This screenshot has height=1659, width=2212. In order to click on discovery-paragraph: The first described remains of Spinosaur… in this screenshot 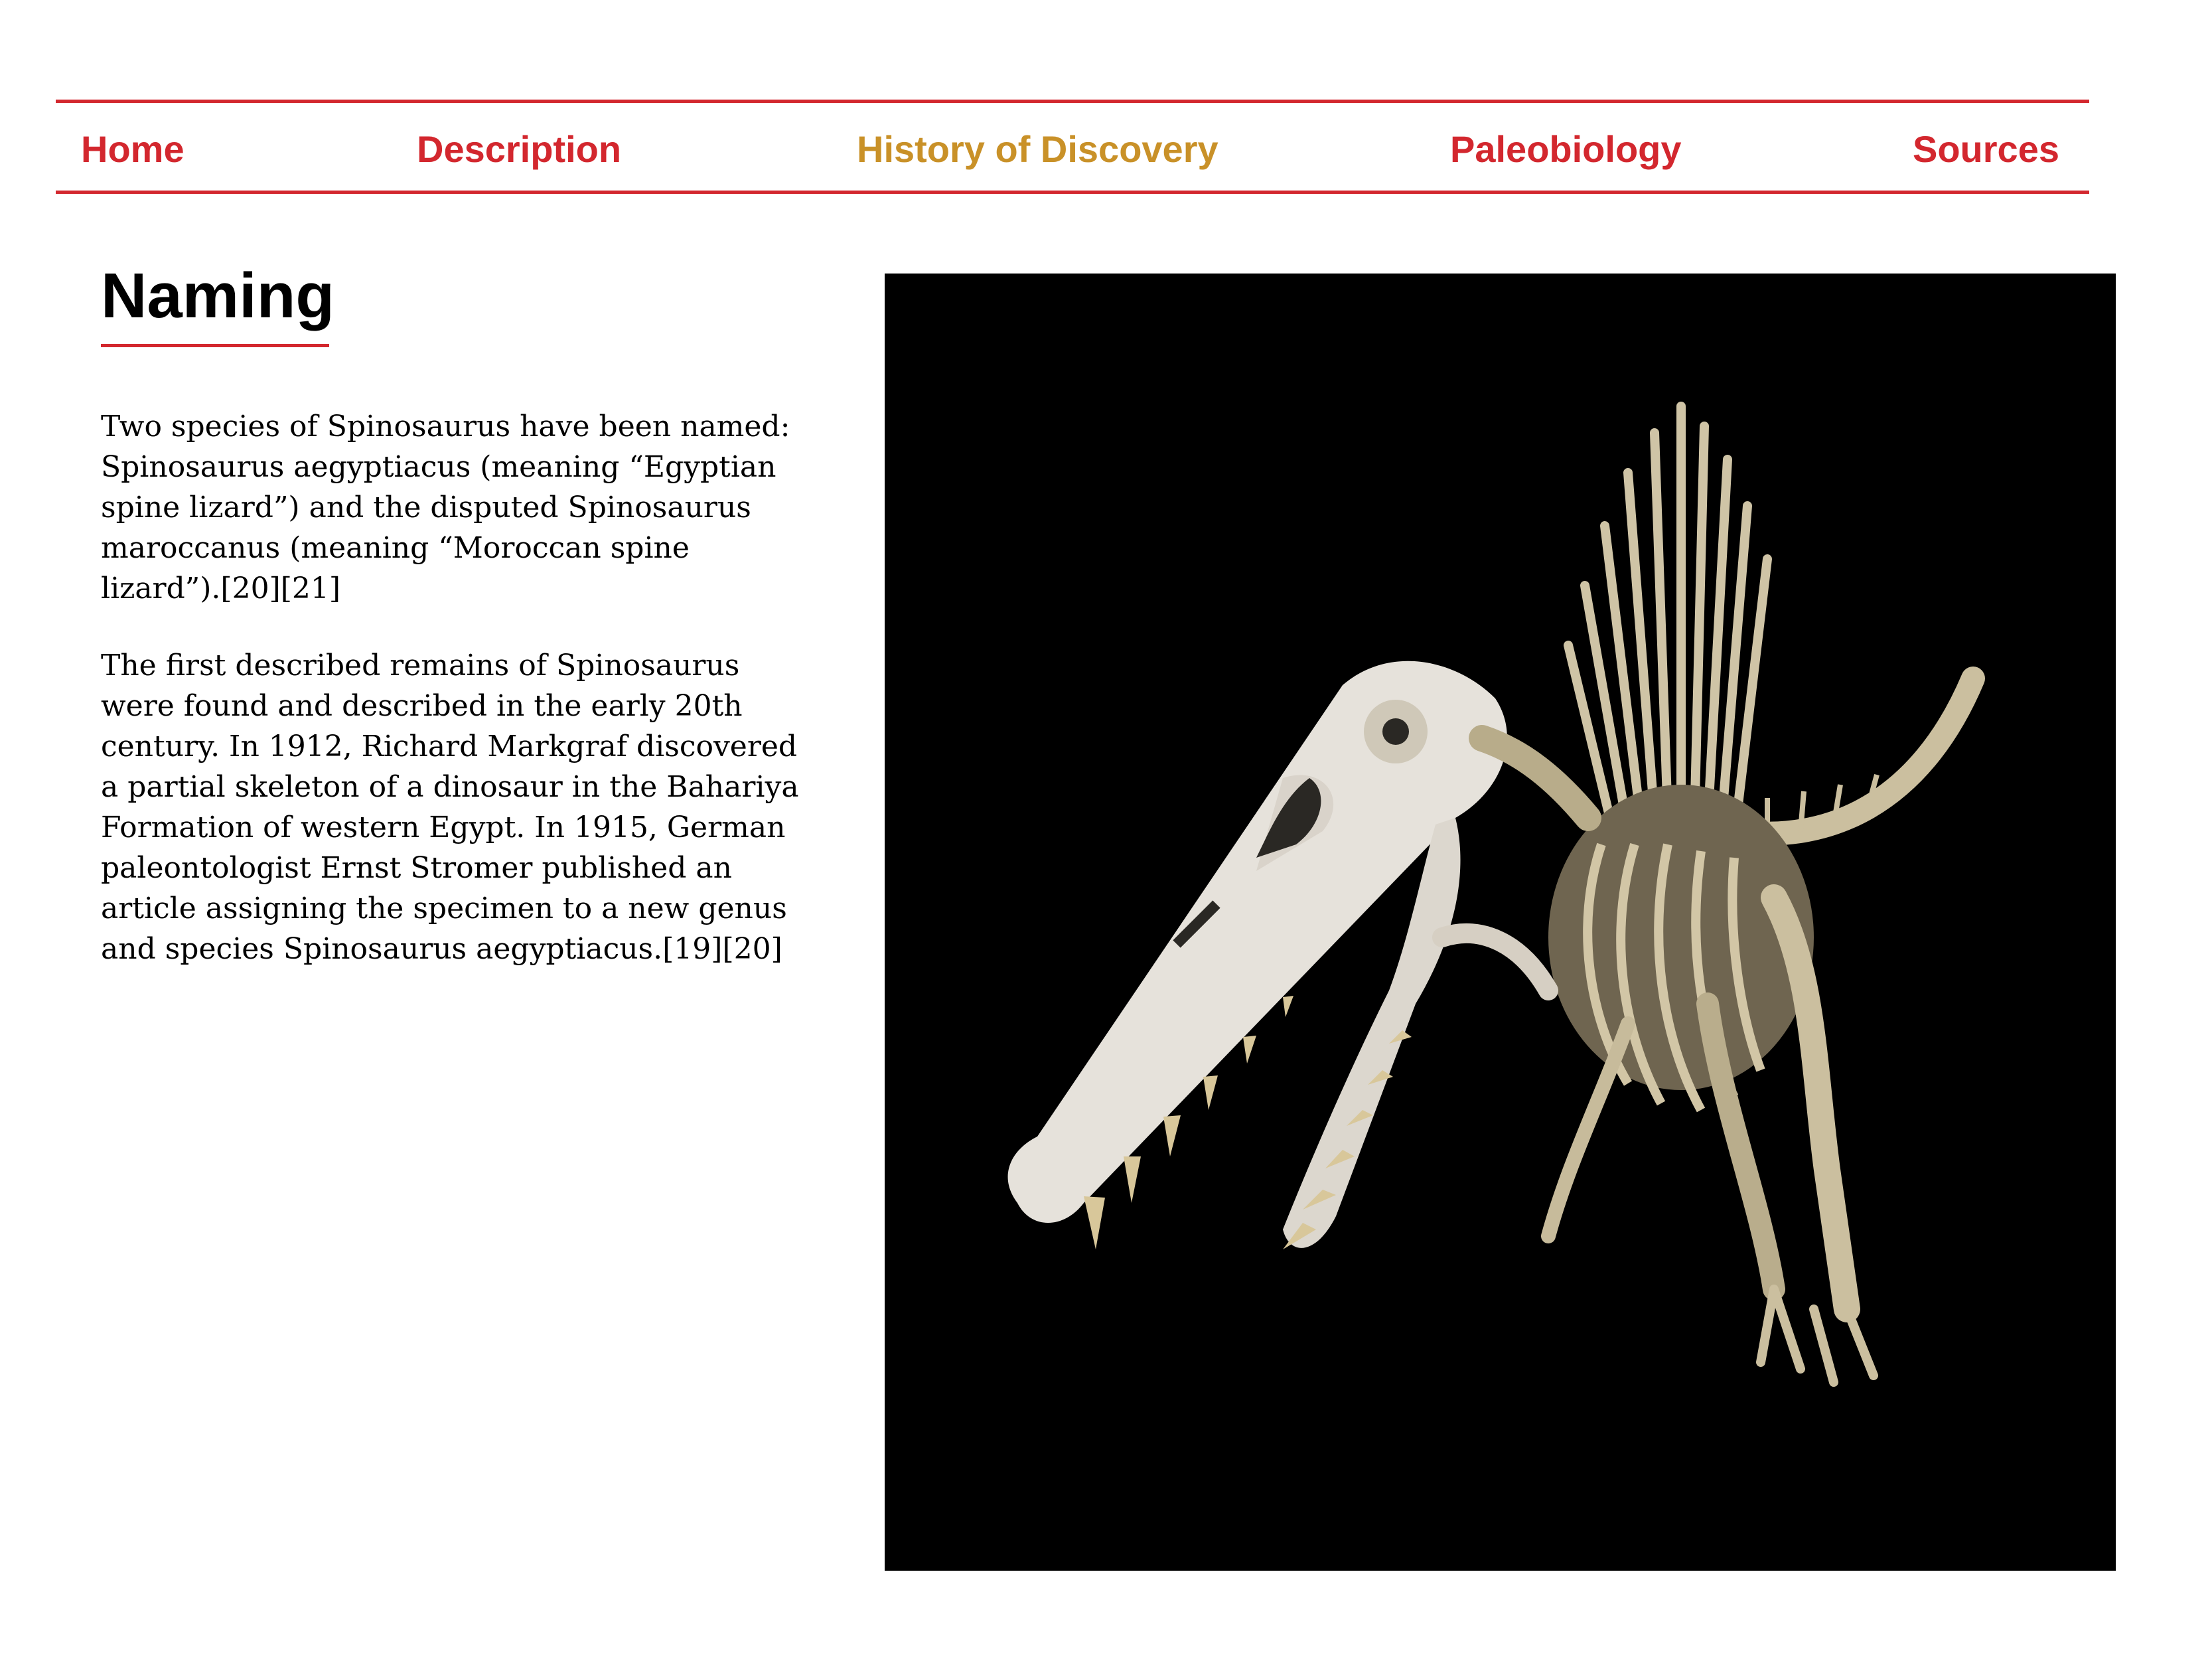, I will do `click(450, 807)`.